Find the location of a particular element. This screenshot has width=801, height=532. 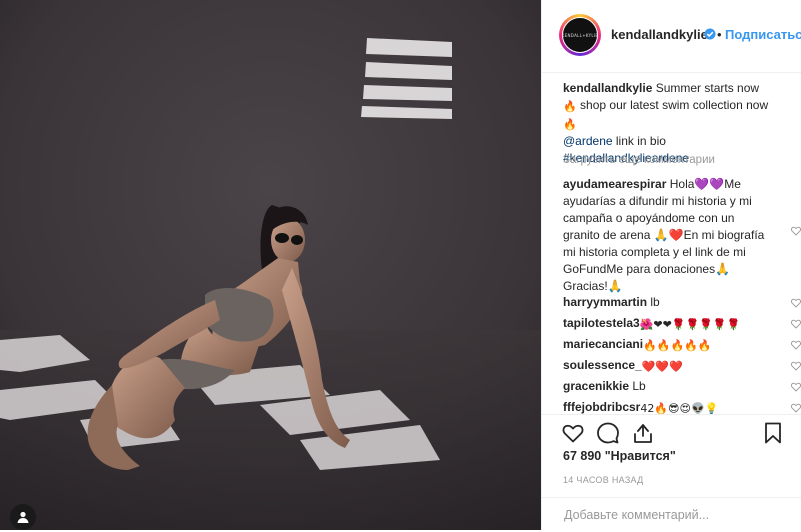

header-username: kendallandkylie is located at coordinates (659, 34).